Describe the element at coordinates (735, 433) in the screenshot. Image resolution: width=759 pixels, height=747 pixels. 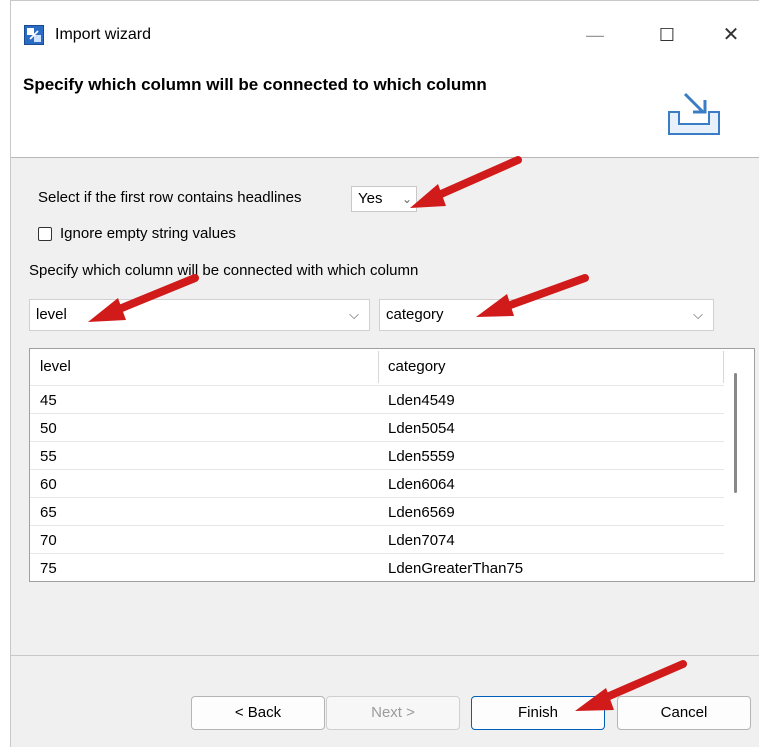
I see `vertical-scrollbar` at that location.